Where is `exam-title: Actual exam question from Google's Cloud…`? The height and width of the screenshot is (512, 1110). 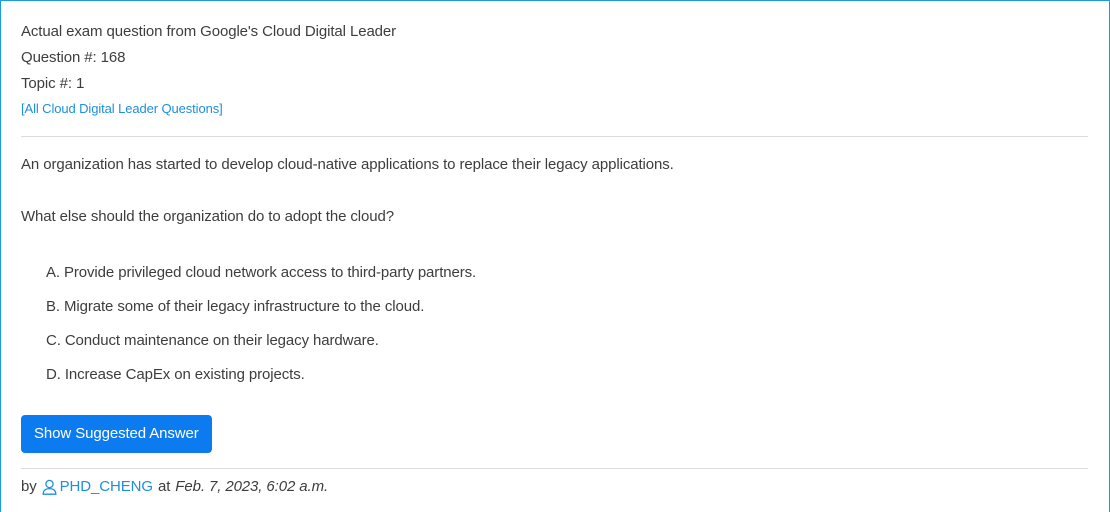
exam-title: Actual exam question from Google's Cloud… is located at coordinates (209, 31).